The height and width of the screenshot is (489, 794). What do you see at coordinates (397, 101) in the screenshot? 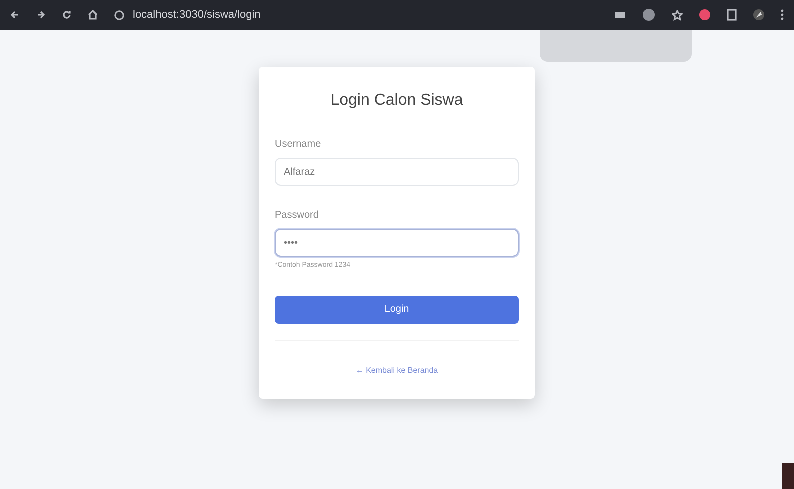
I see `card-title: Login Calon Siswa` at bounding box center [397, 101].